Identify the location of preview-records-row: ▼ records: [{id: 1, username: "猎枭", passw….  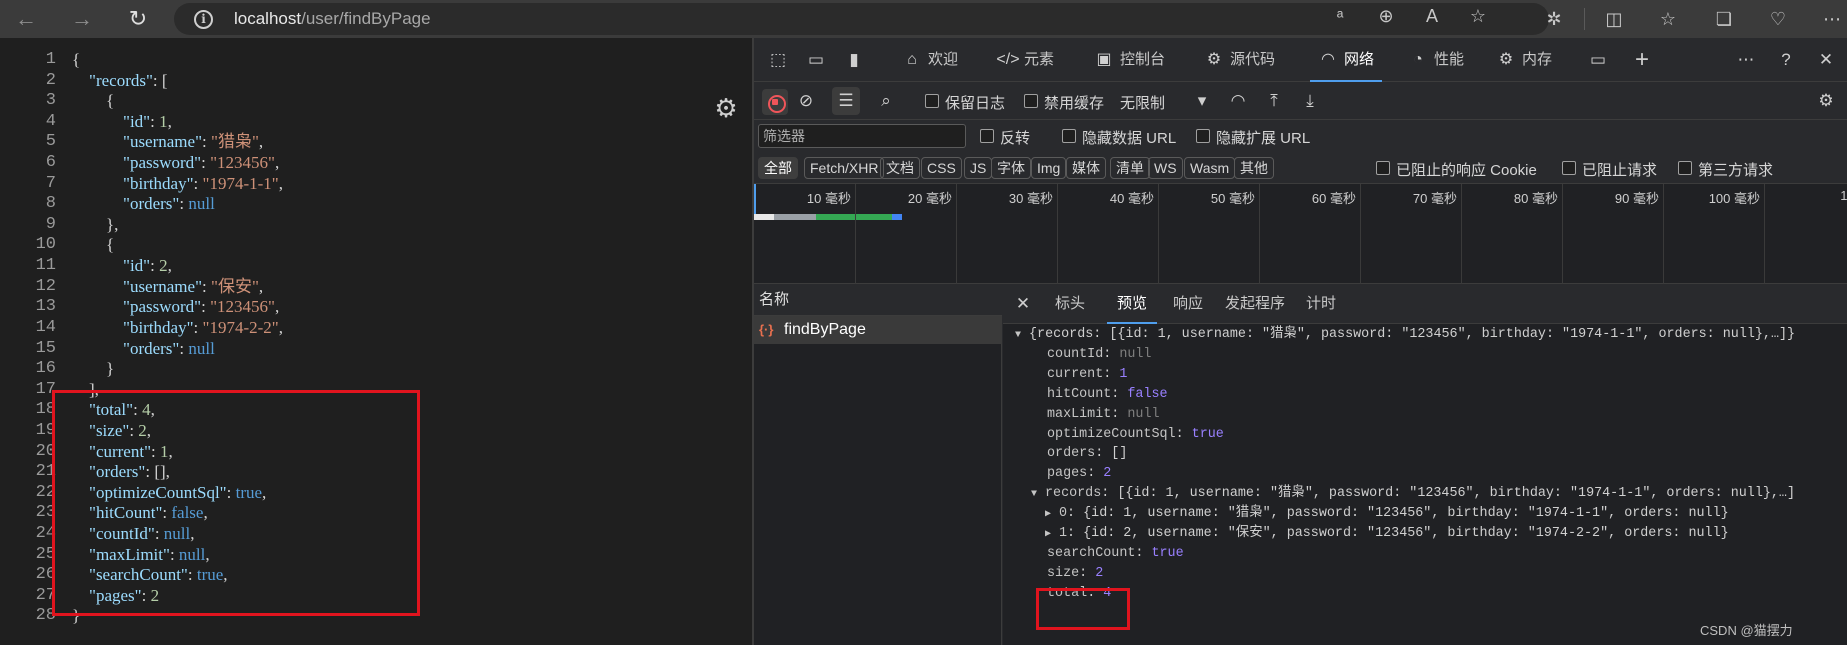
(1413, 494).